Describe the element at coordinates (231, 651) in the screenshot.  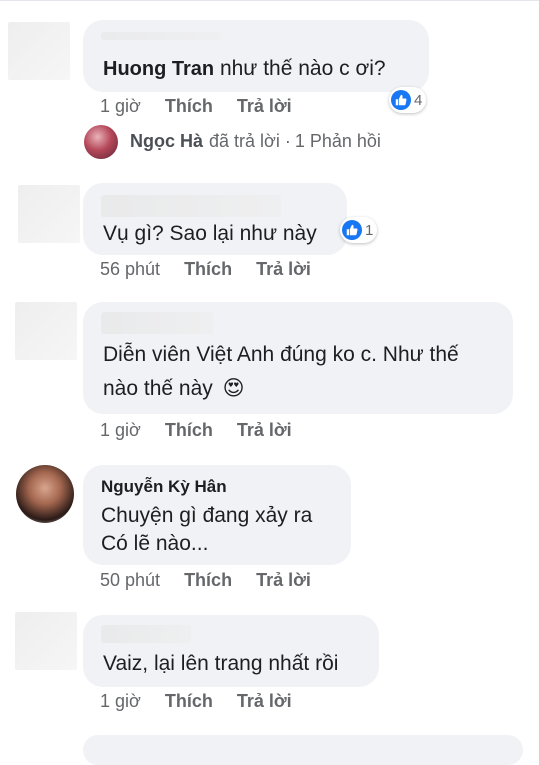
I see `comment-bubble: Vaiz, lại lên trang nhất rồi` at that location.